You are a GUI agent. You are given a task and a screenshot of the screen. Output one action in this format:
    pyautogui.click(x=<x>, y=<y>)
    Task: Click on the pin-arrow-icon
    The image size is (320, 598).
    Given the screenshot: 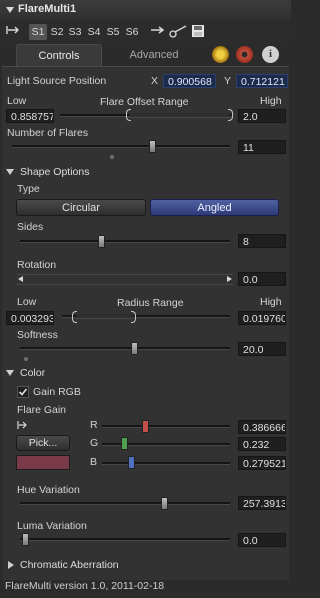 What is the action you would take?
    pyautogui.click(x=13, y=32)
    